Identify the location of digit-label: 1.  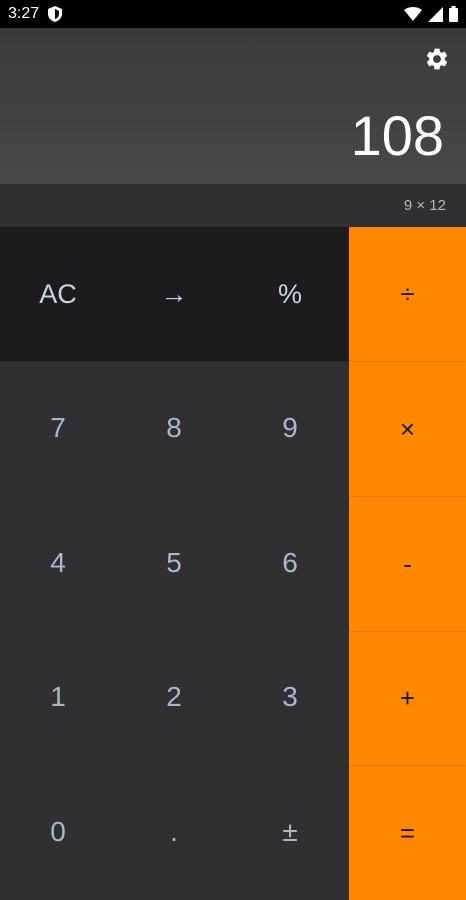
(58, 696).